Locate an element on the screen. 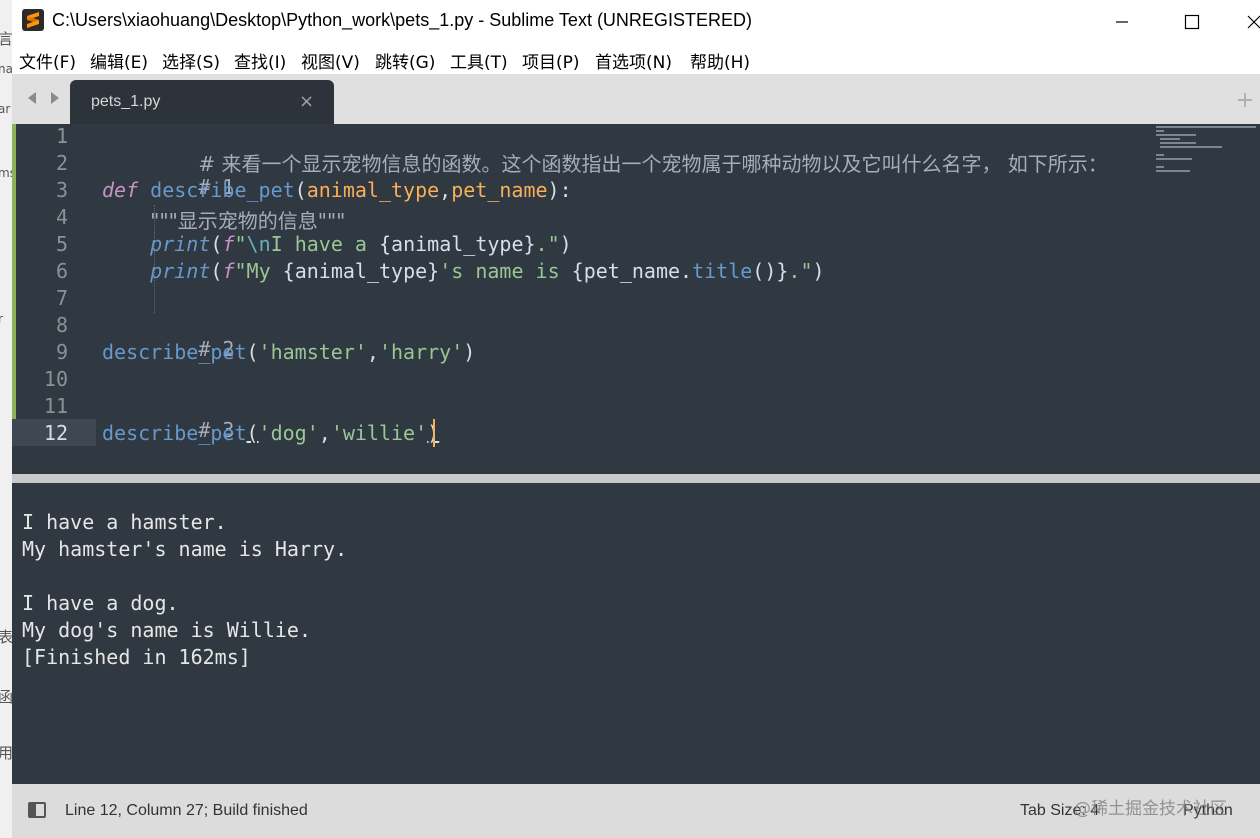 The height and width of the screenshot is (838, 1260). panel-divider is located at coordinates (636, 478).